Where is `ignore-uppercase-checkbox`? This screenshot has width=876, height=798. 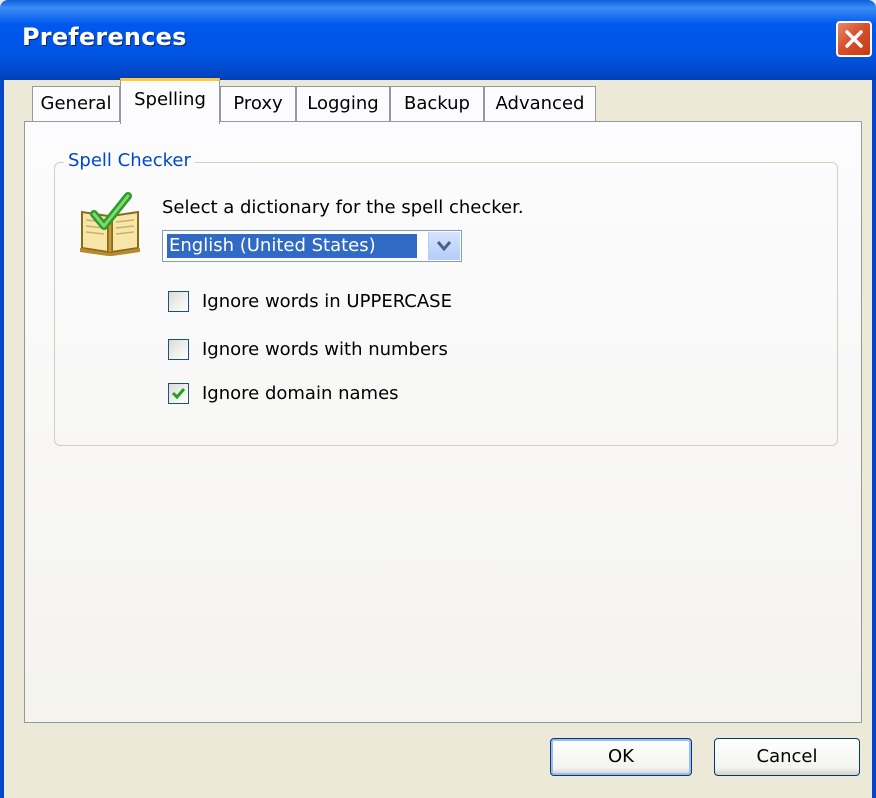
ignore-uppercase-checkbox is located at coordinates (178, 301).